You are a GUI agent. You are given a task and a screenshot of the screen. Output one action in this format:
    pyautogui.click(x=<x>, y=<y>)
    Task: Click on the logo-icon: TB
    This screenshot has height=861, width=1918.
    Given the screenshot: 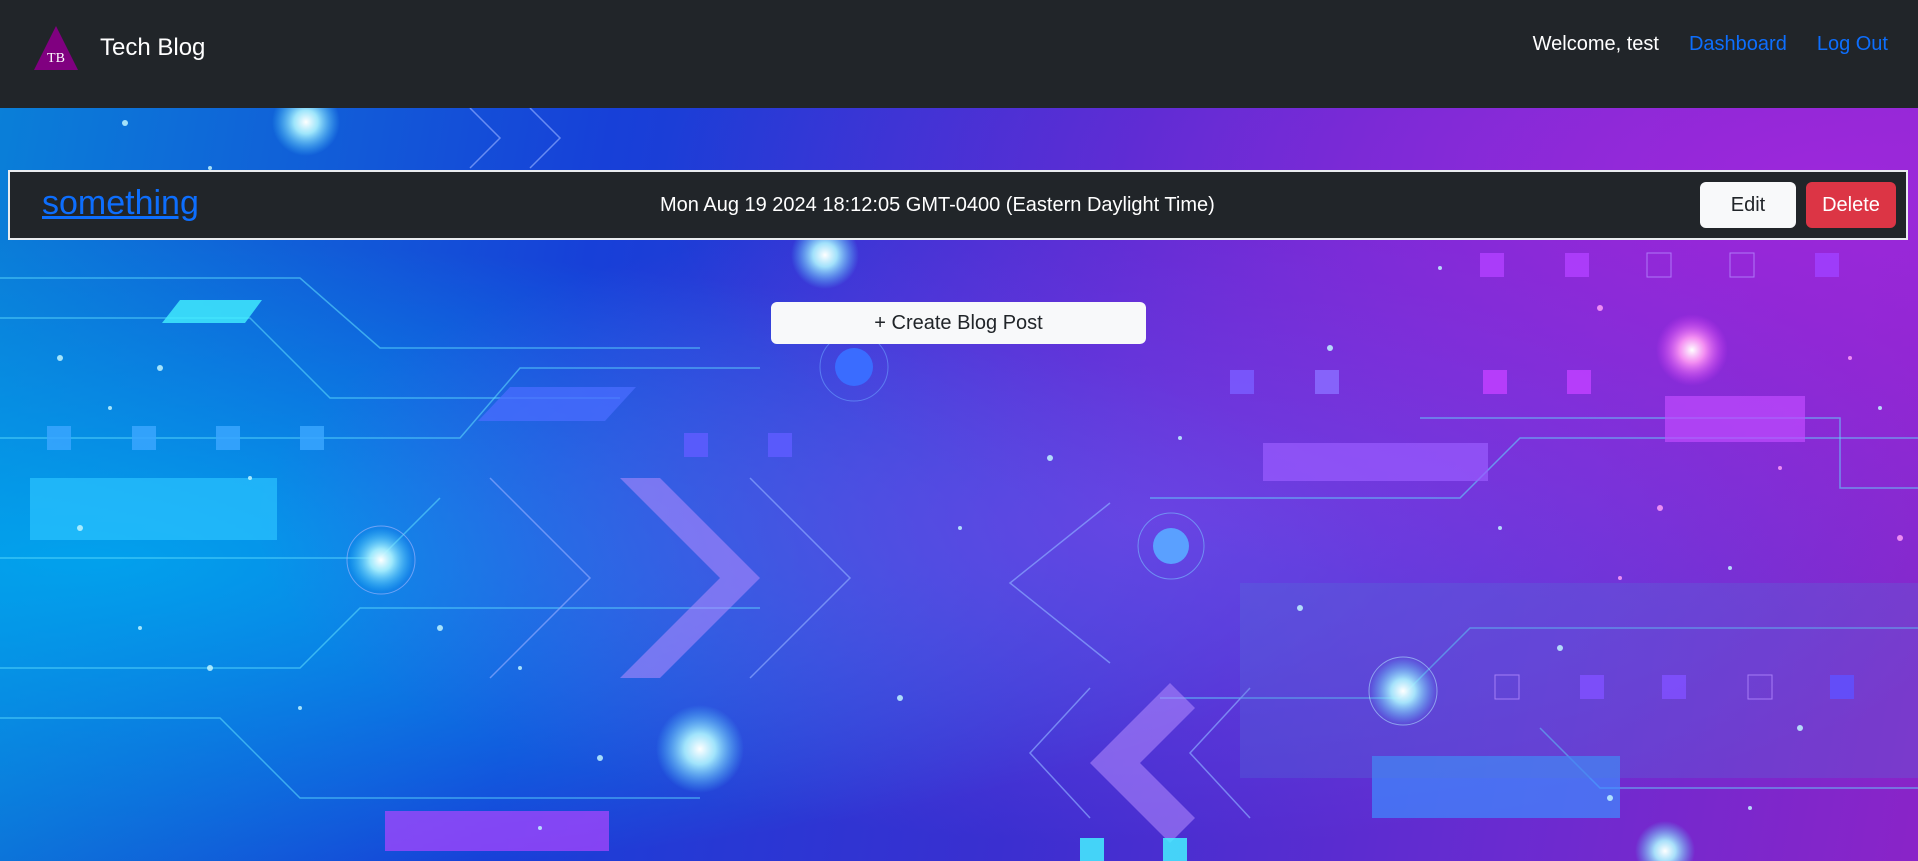 What is the action you would take?
    pyautogui.click(x=56, y=48)
    